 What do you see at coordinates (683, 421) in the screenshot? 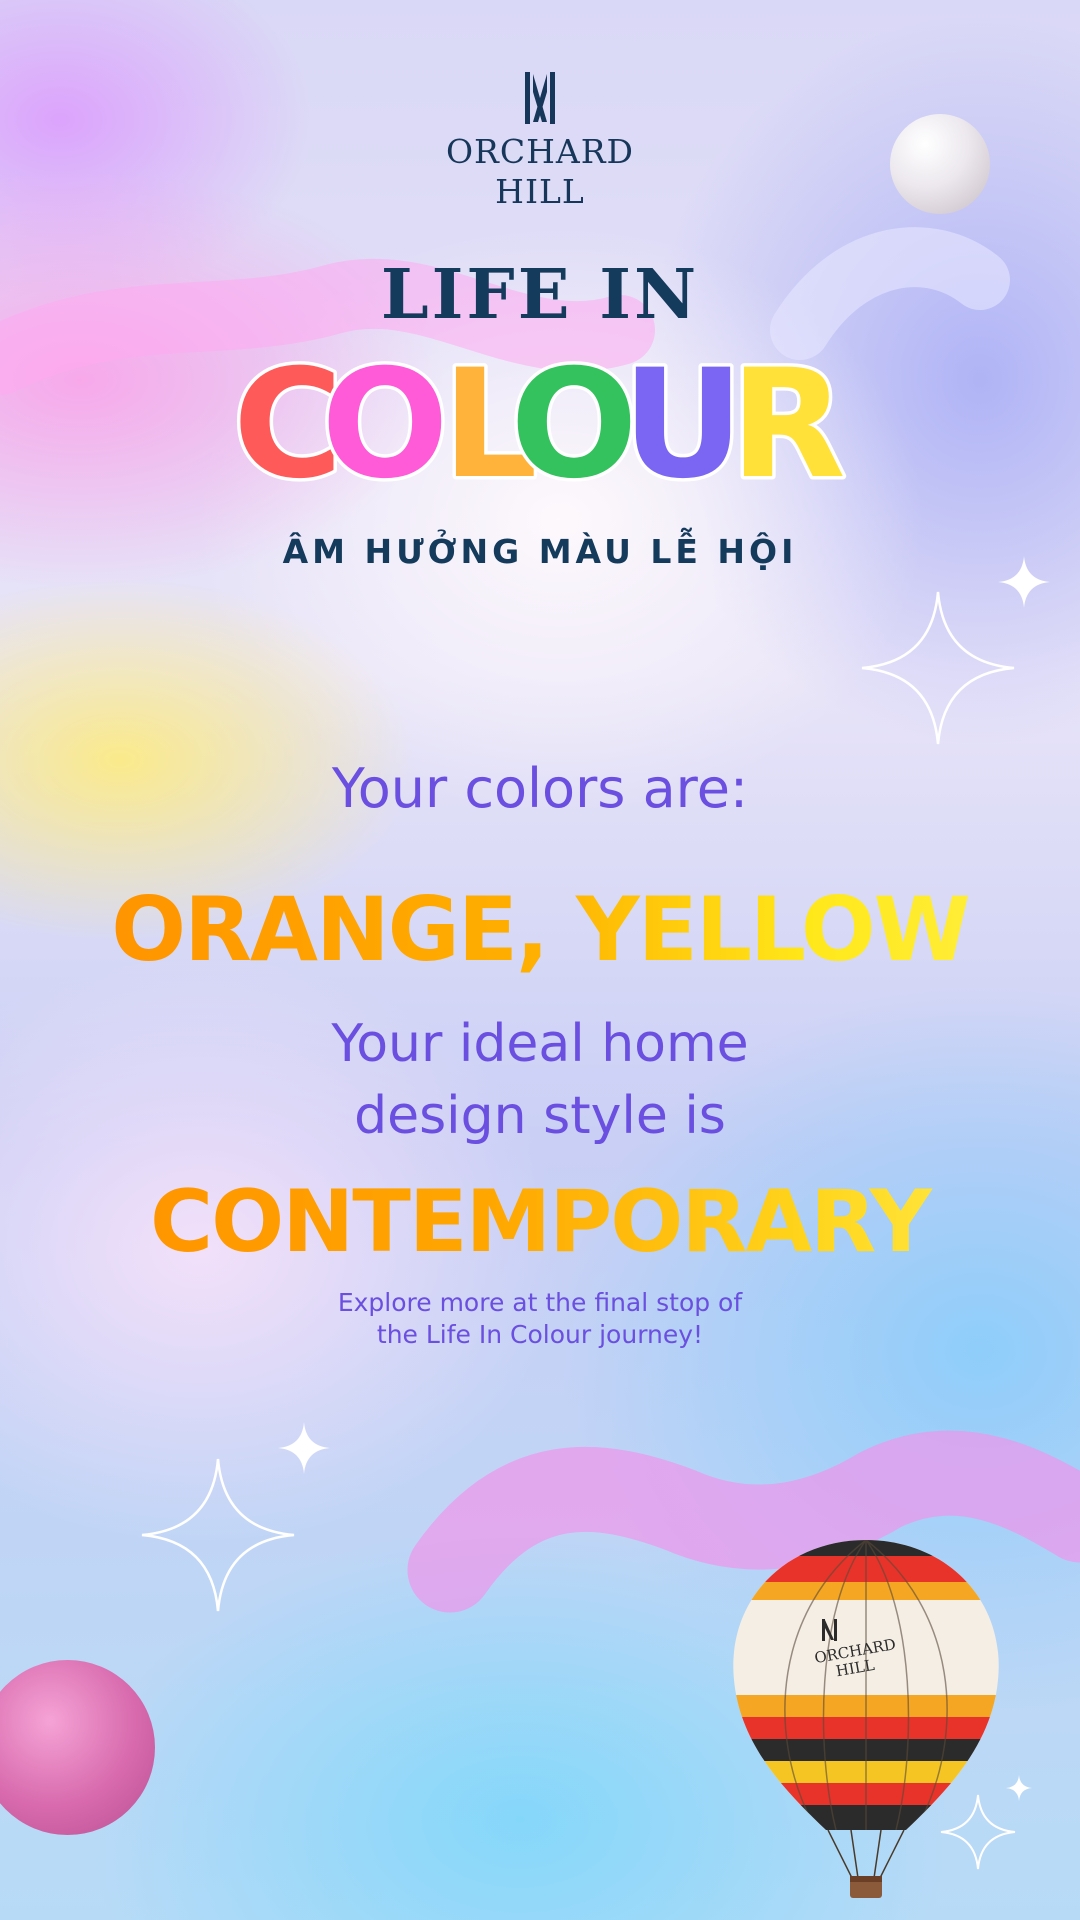
I see `colour-letter-u: U` at bounding box center [683, 421].